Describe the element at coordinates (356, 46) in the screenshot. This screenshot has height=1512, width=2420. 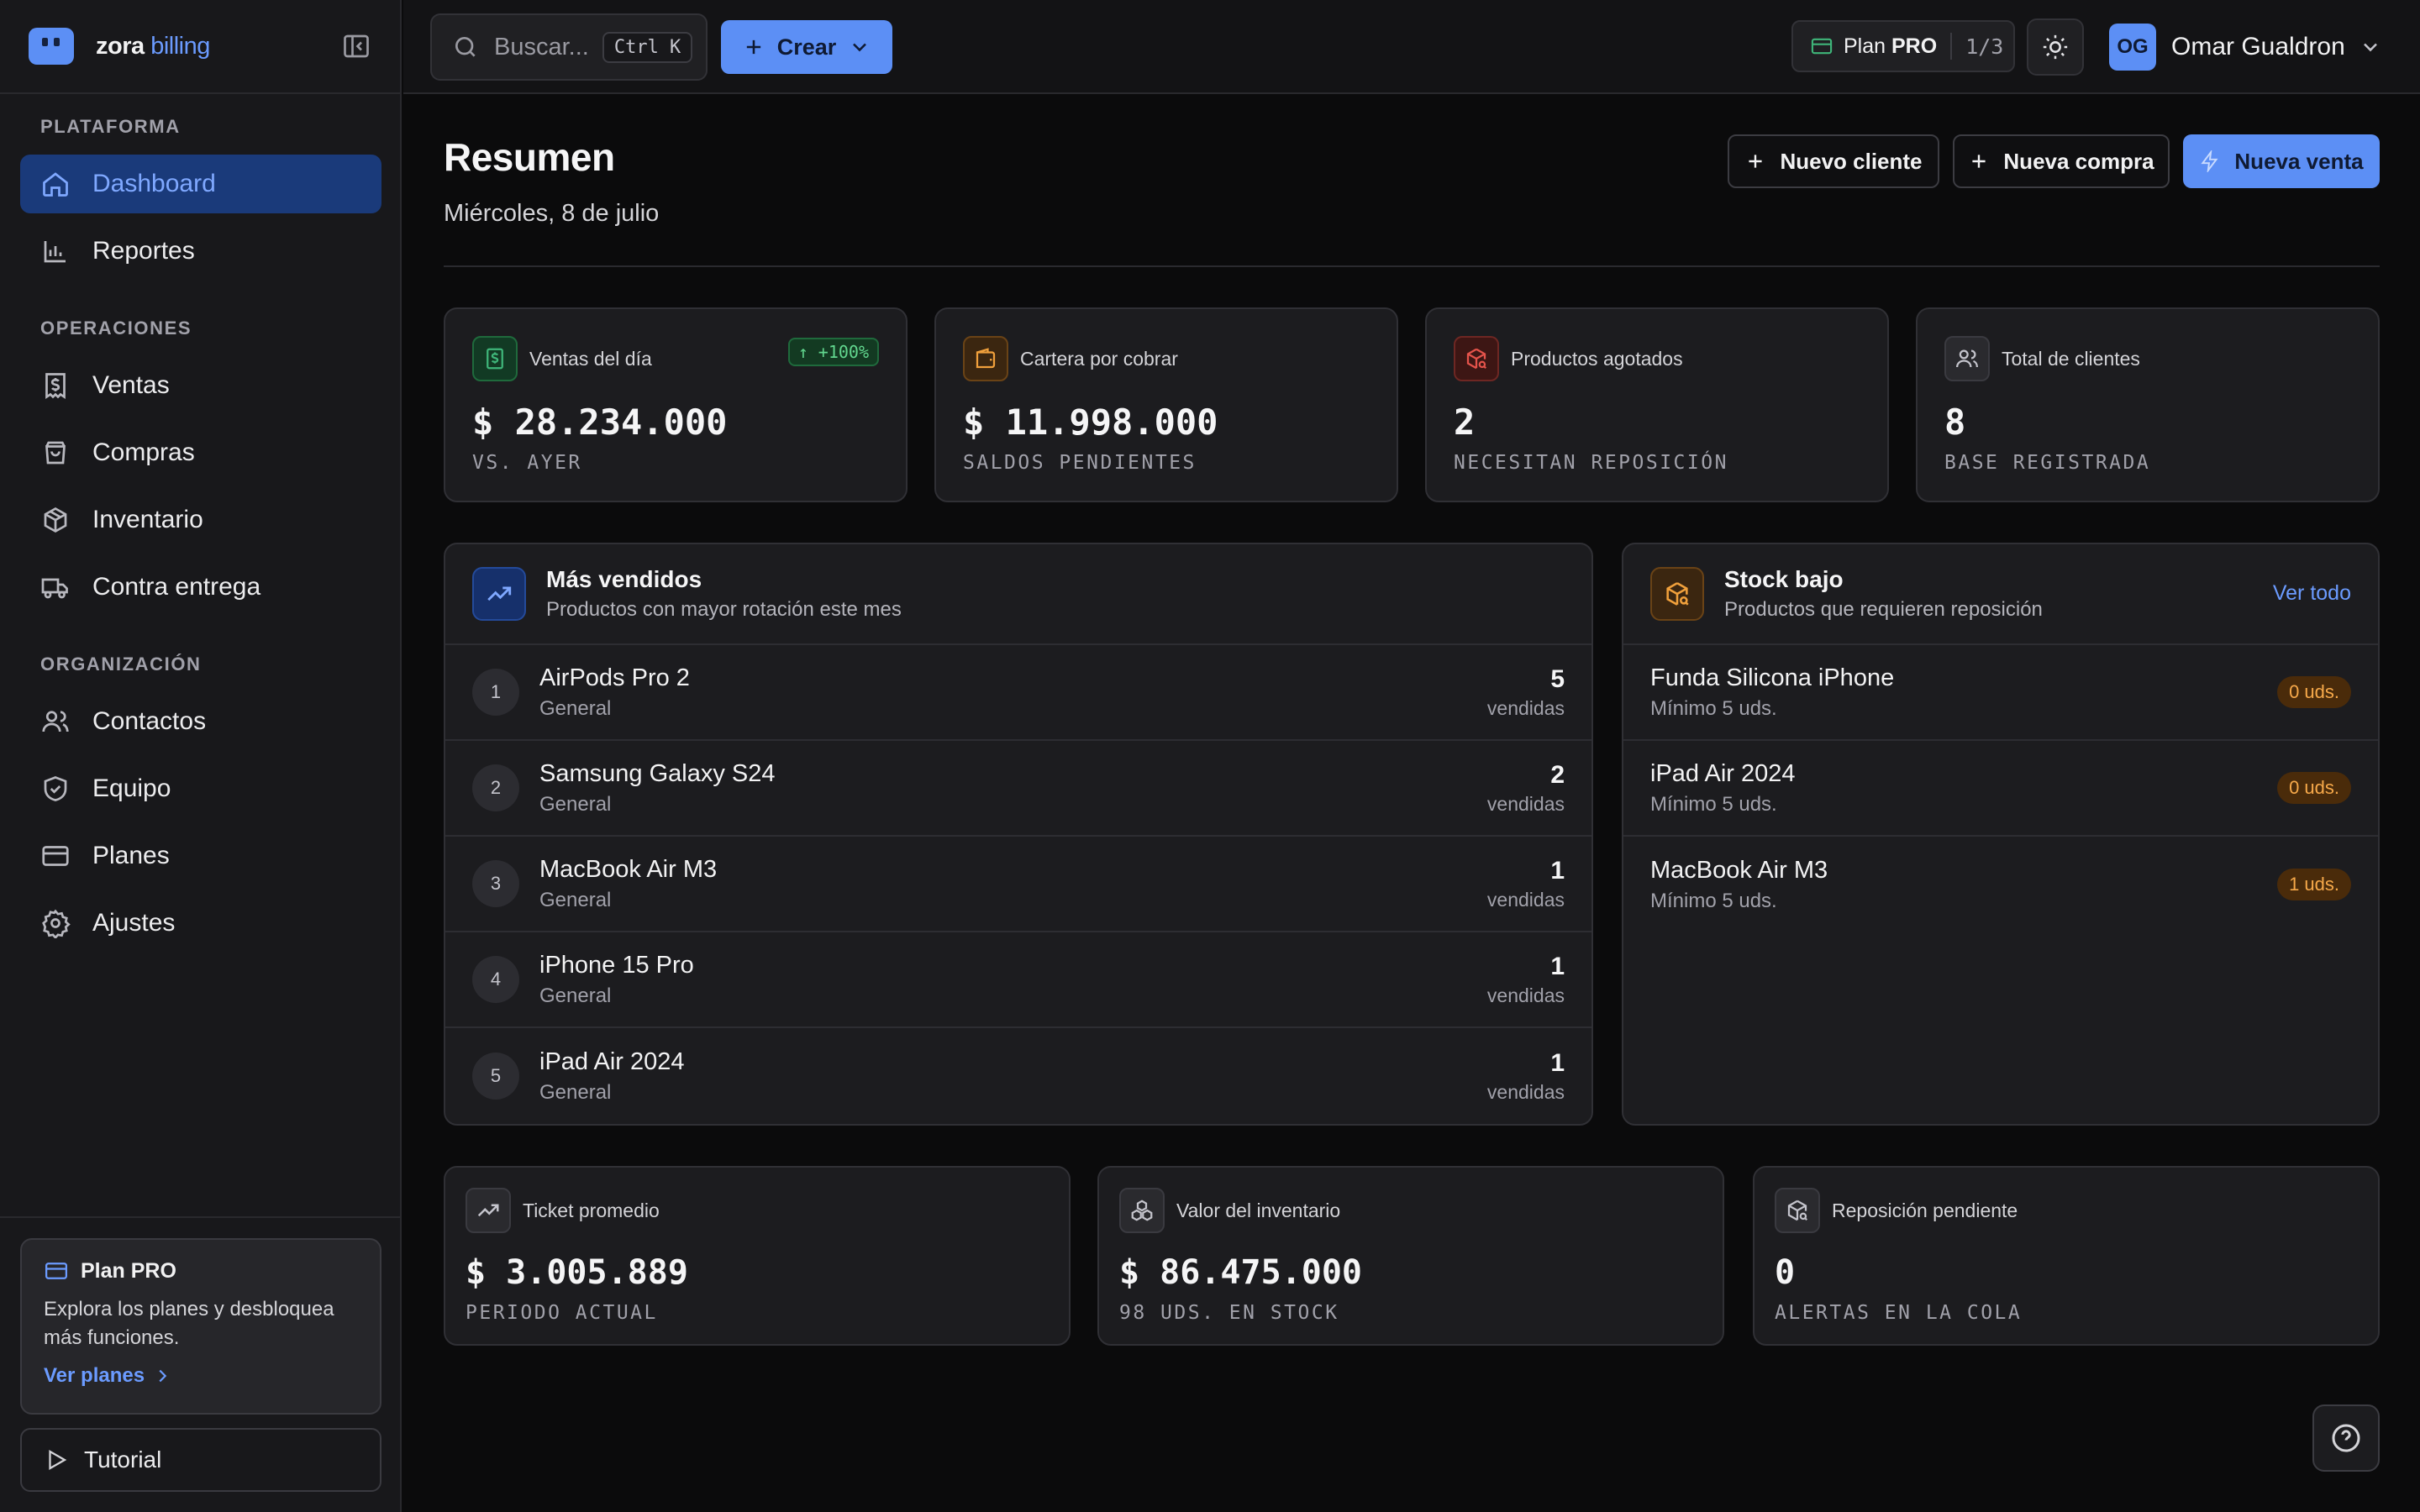
I see `sidebar-collapse-icon` at that location.